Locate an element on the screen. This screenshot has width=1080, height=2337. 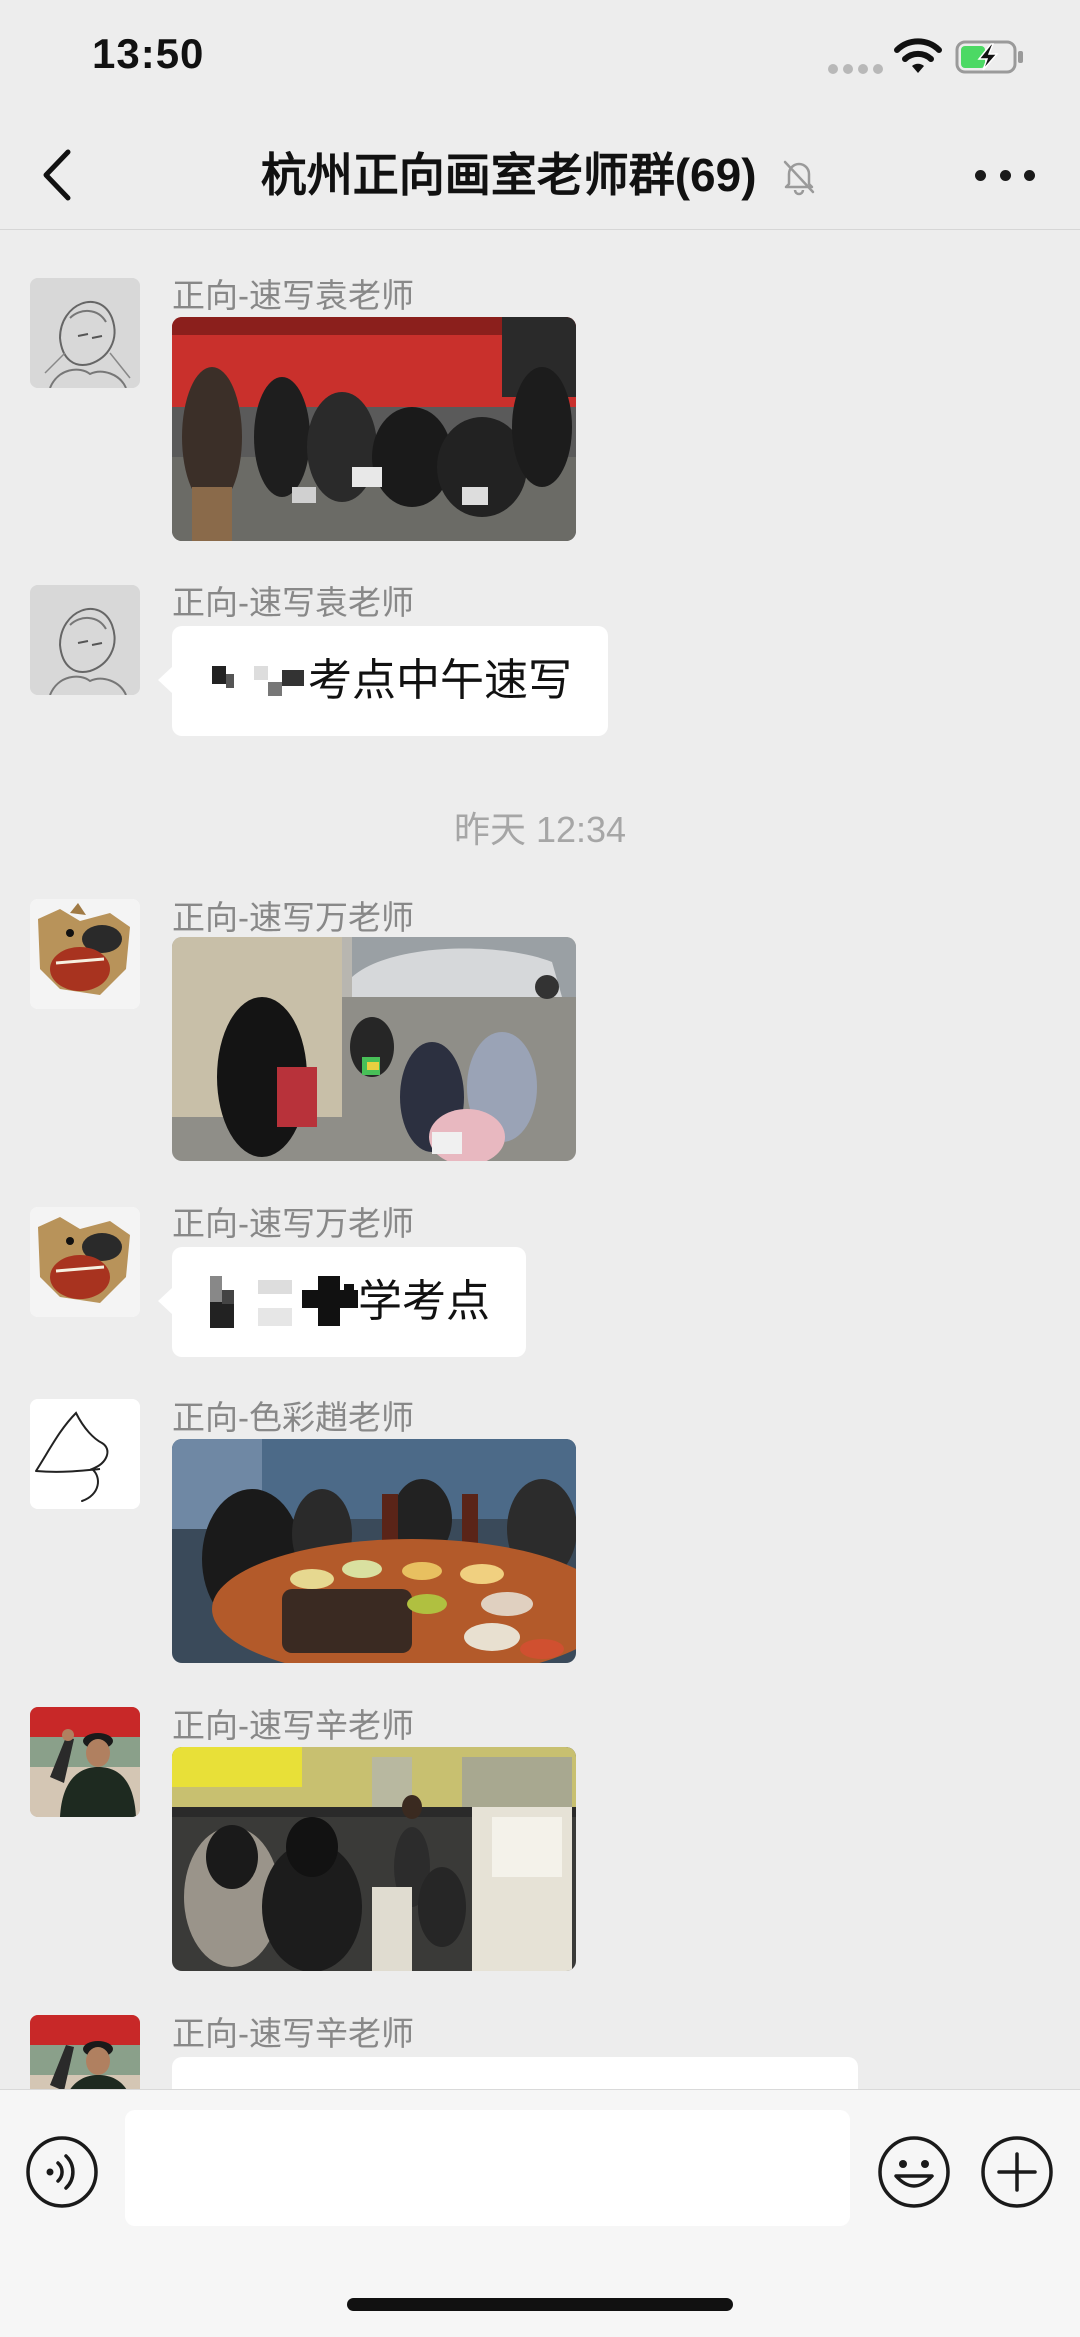
students-eating-at-round-table-photo is located at coordinates (374, 1551).